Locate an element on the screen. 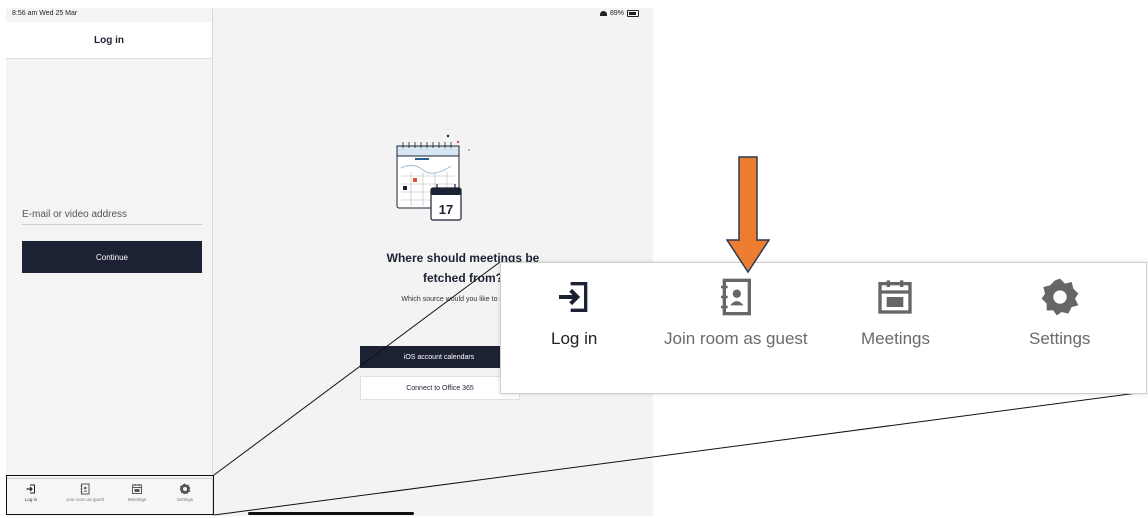  continue-button: Continue is located at coordinates (112, 257).